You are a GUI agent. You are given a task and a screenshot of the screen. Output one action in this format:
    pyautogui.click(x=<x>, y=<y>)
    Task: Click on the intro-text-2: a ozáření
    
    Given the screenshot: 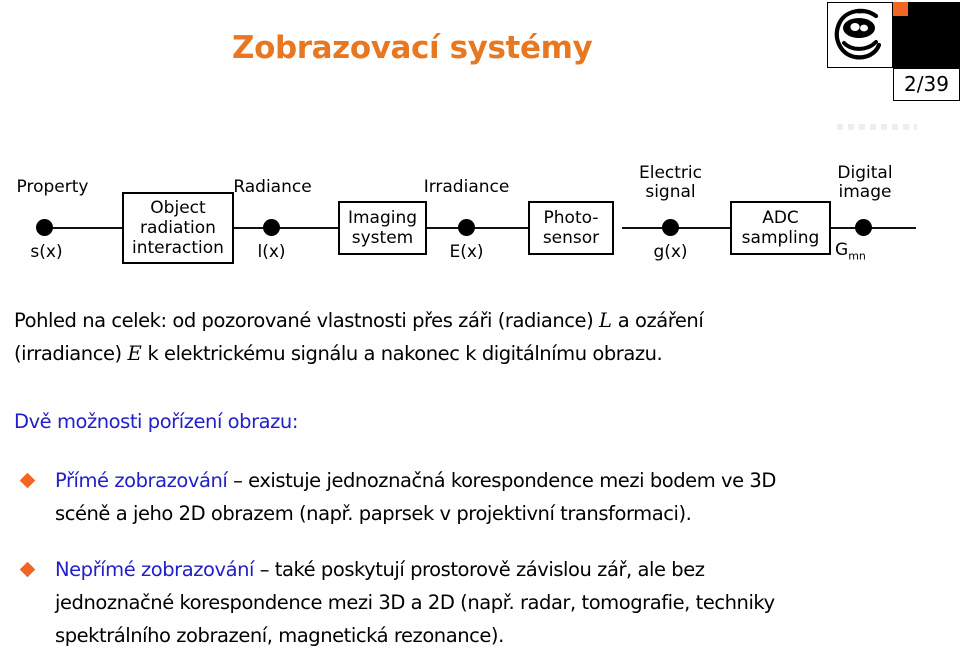 What is the action you would take?
    pyautogui.click(x=657, y=320)
    